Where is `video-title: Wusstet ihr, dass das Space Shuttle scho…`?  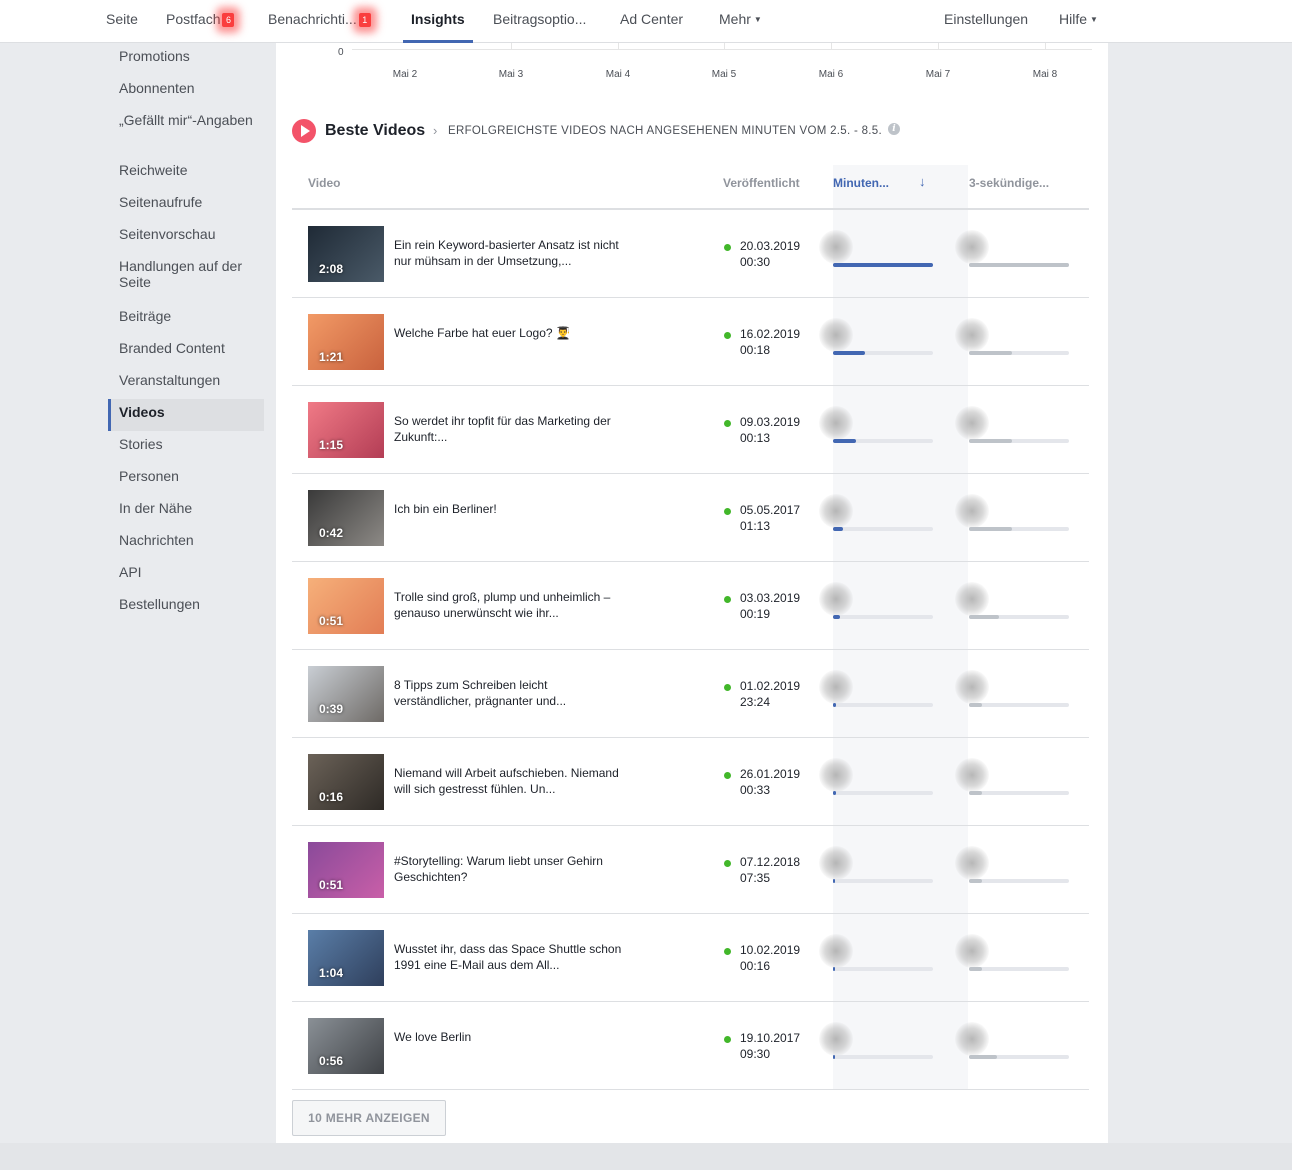
video-title: Wusstet ihr, dass das Space Shuttle scho… is located at coordinates (509, 957).